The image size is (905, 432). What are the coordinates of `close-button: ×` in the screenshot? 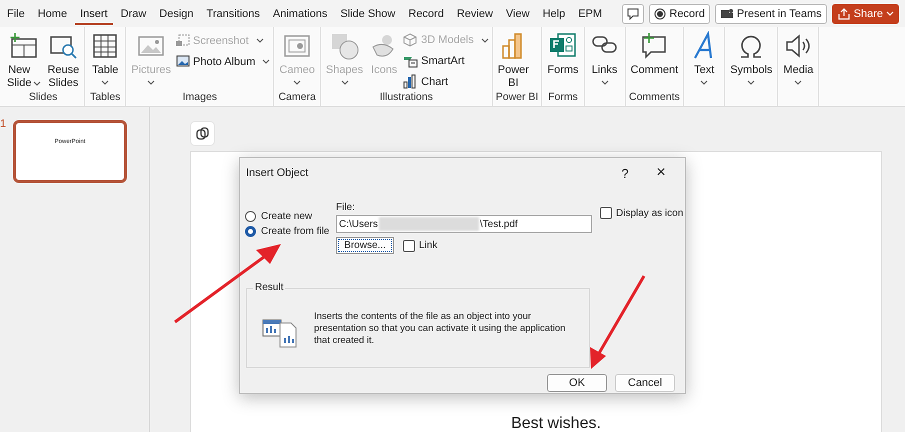 It's located at (661, 173).